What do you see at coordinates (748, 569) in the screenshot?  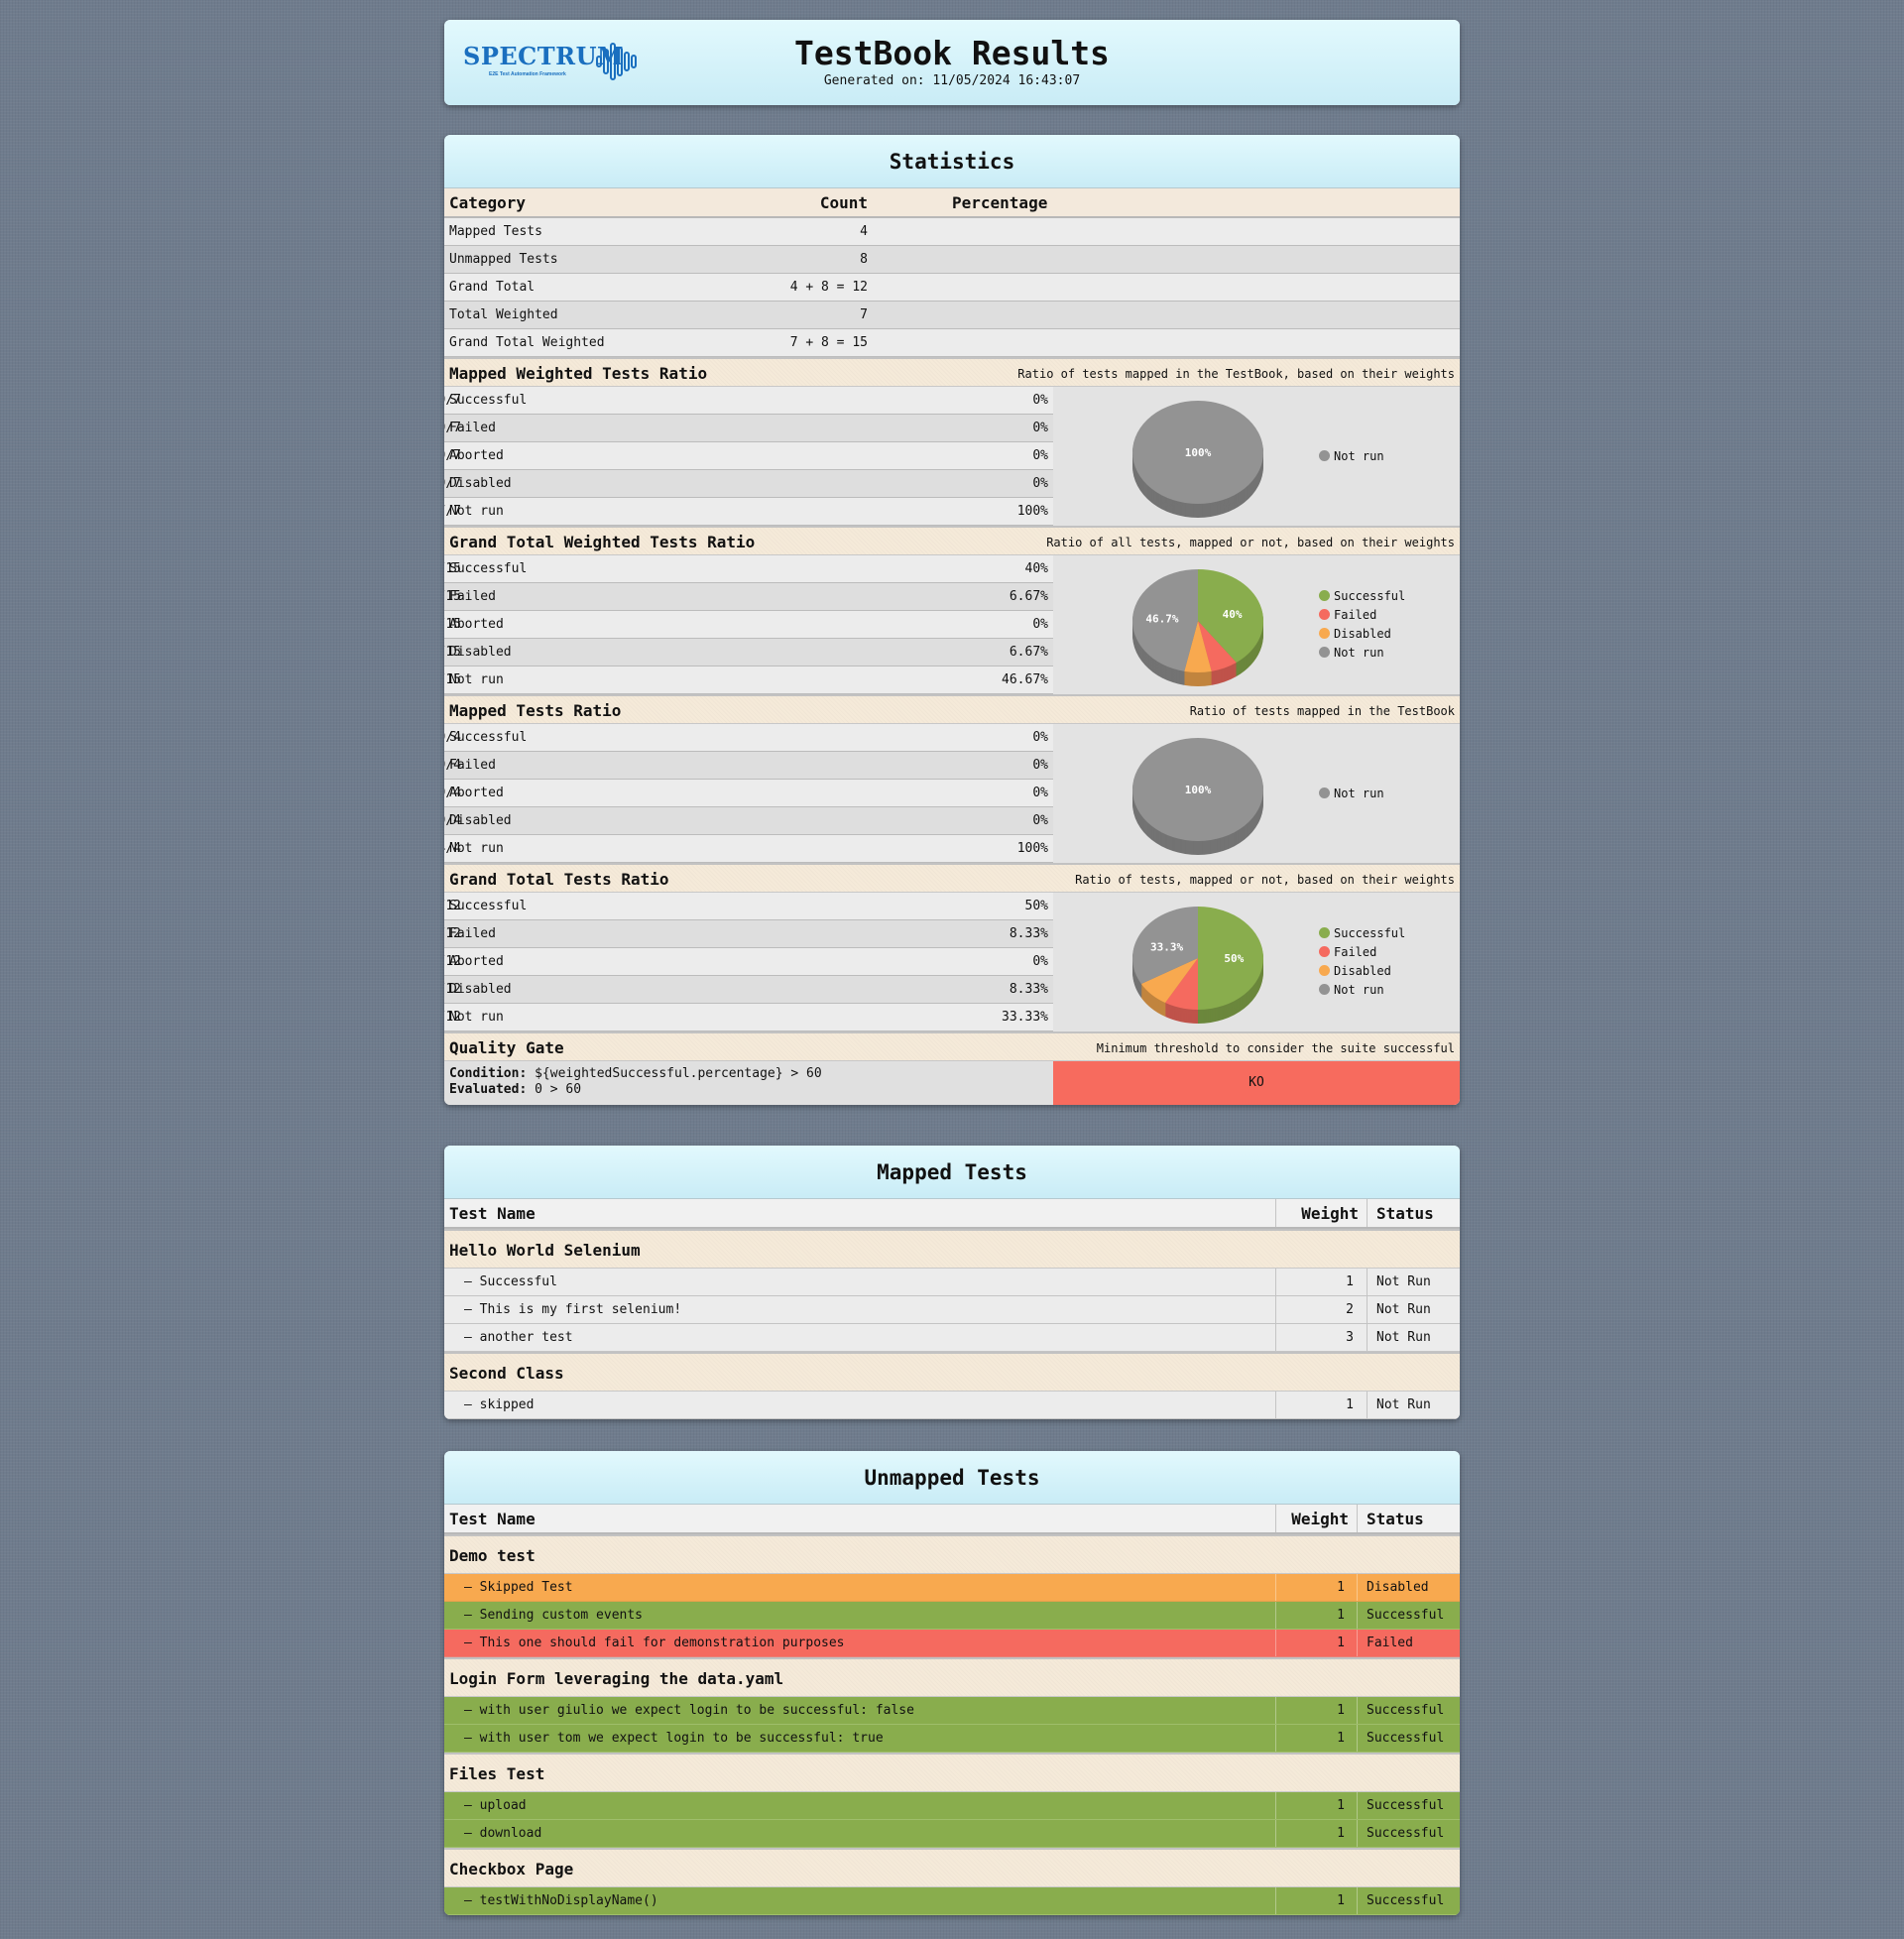 I see `ratio-row: Successful6/1540%` at bounding box center [748, 569].